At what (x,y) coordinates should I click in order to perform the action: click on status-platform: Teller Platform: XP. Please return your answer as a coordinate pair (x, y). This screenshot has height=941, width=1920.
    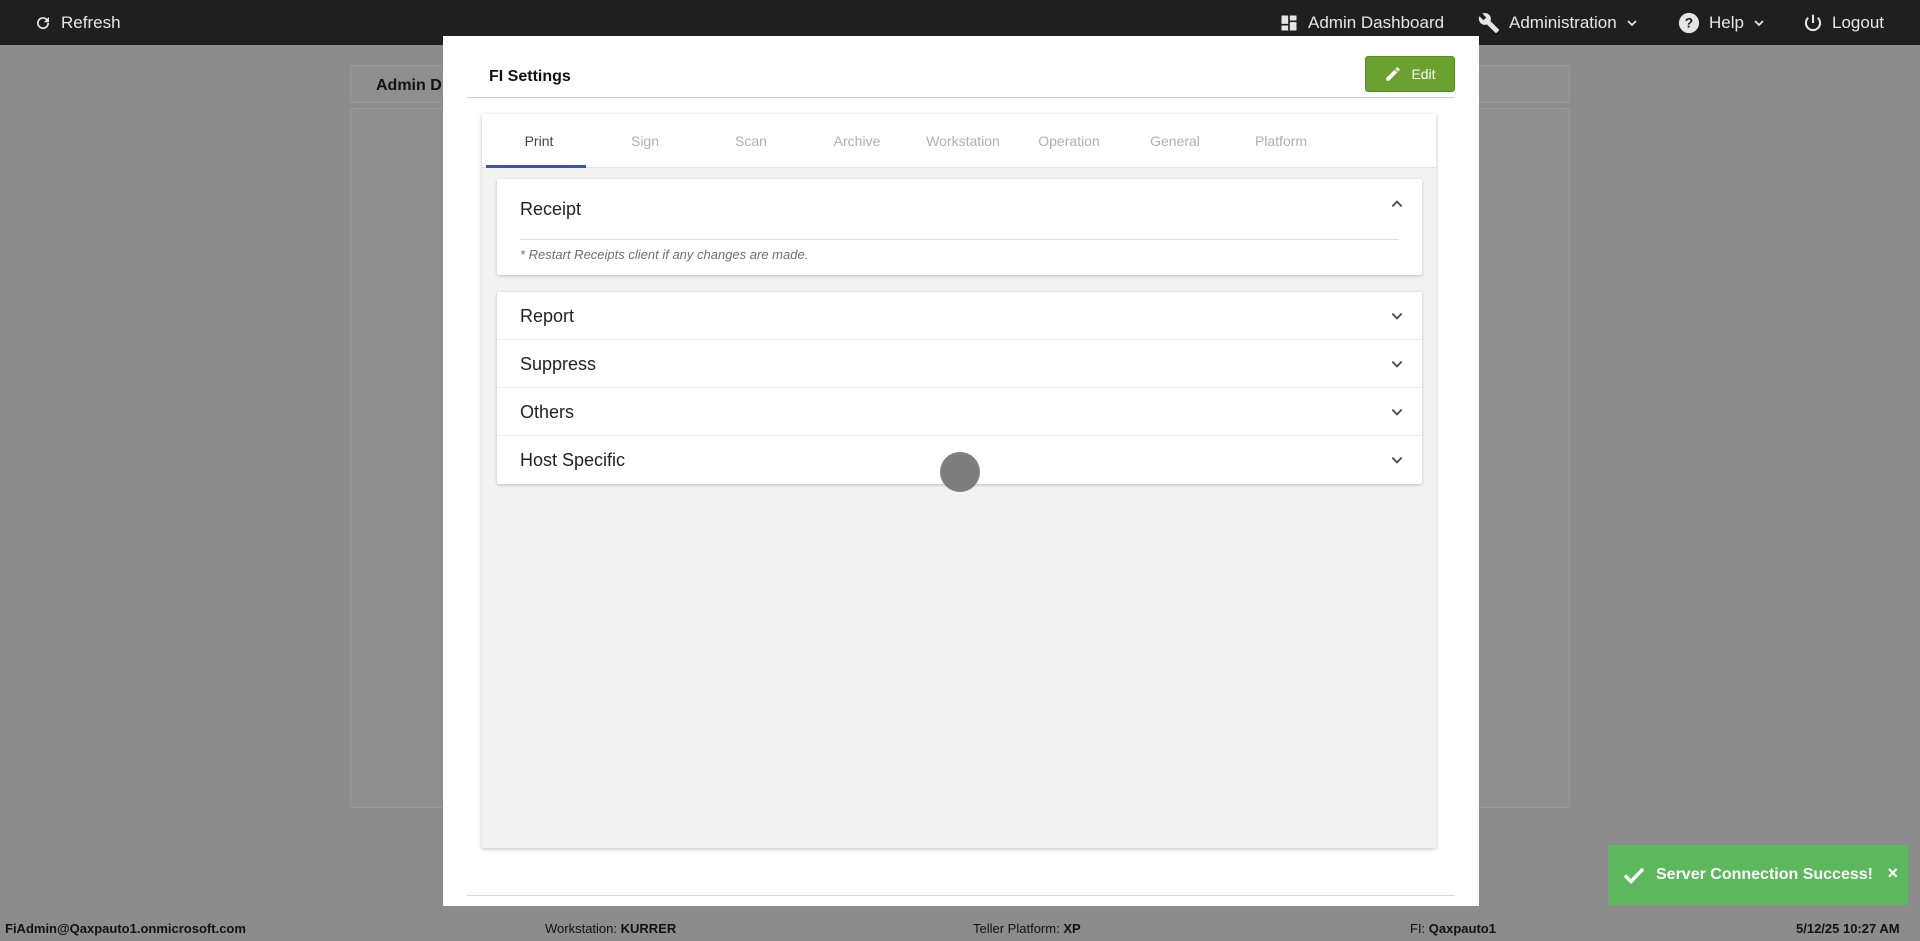
    Looking at the image, I should click on (1027, 928).